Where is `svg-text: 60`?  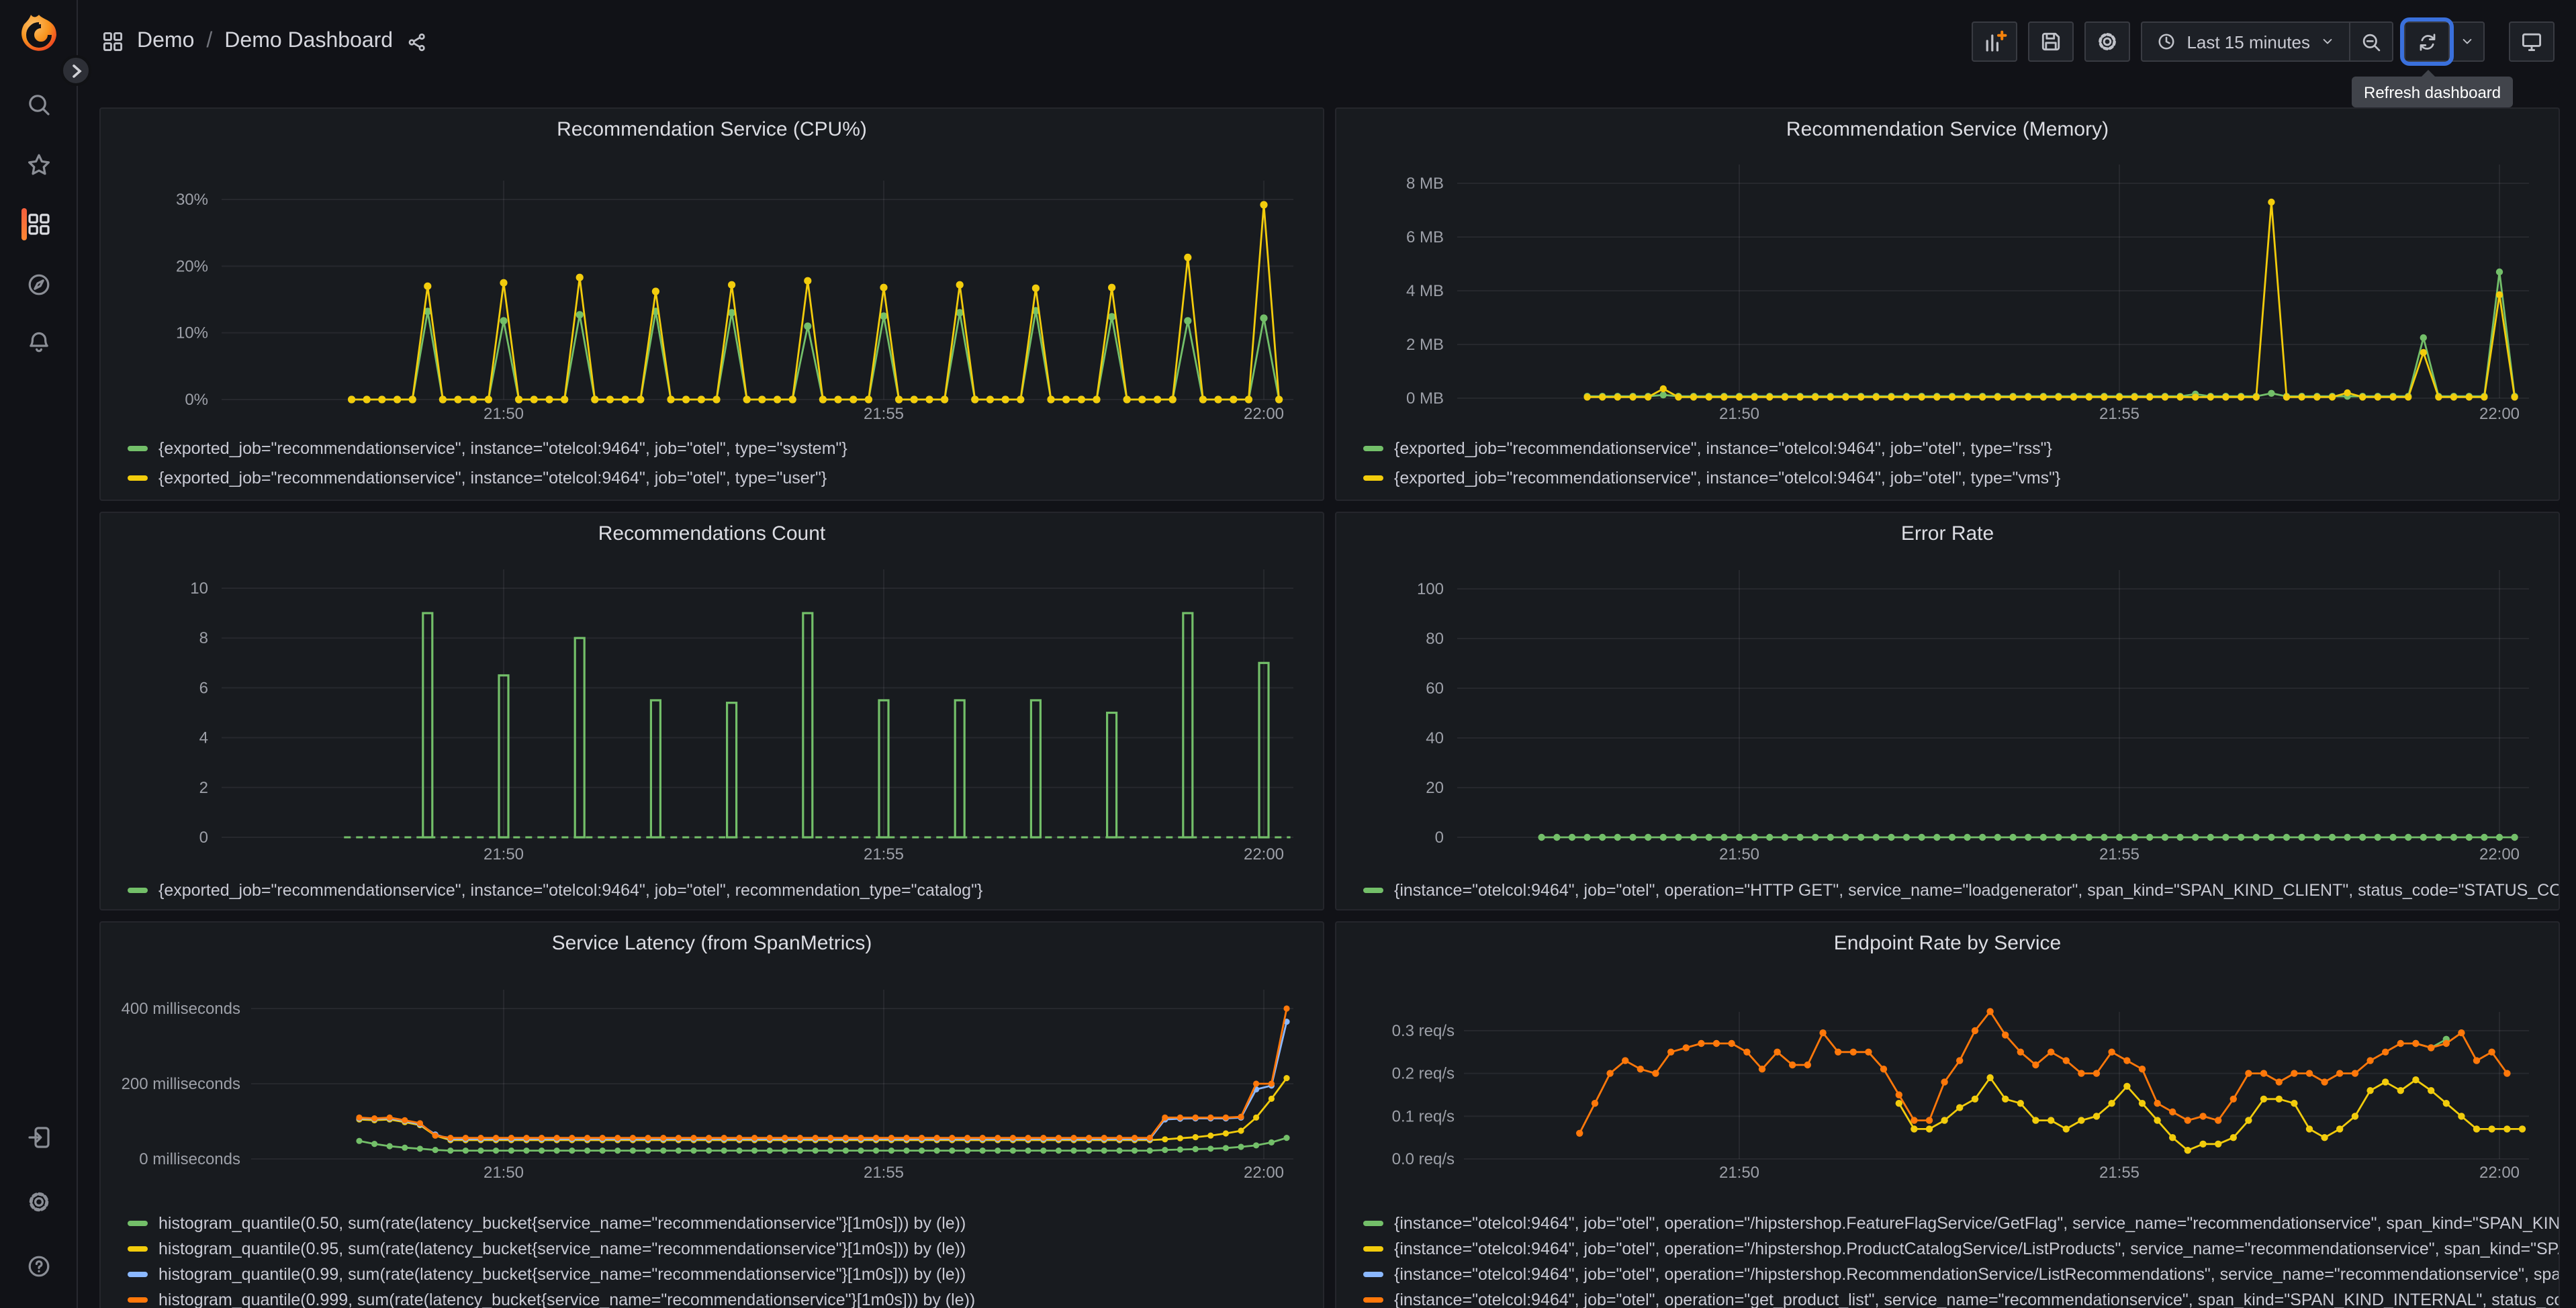
svg-text: 60 is located at coordinates (1435, 689).